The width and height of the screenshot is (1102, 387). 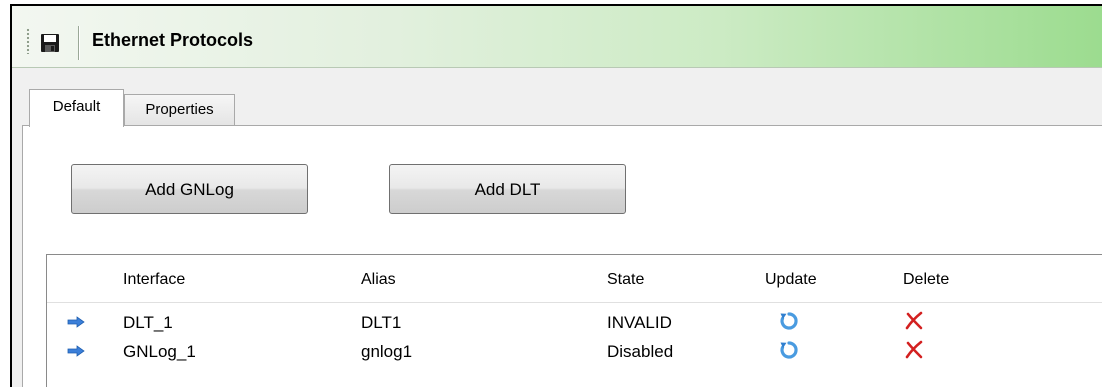 What do you see at coordinates (78, 43) in the screenshot?
I see `title-separator` at bounding box center [78, 43].